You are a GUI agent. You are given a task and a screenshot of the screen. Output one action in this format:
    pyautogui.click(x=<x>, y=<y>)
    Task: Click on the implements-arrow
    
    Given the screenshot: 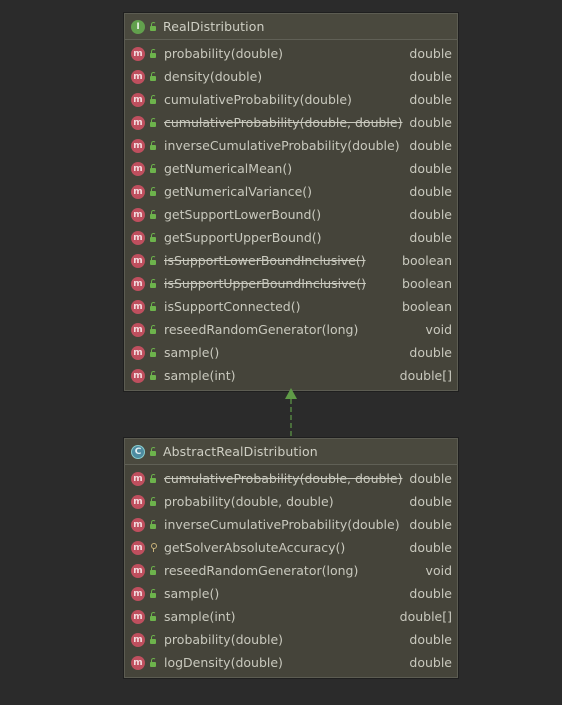 What is the action you would take?
    pyautogui.click(x=291, y=413)
    